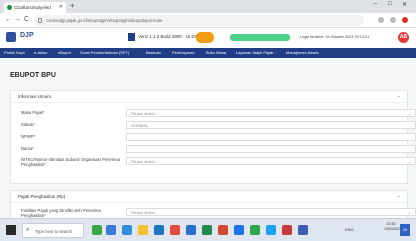 The image size is (416, 241). What do you see at coordinates (14, 53) in the screenshot?
I see `menu-portal-saya: Portal Saya` at bounding box center [14, 53].